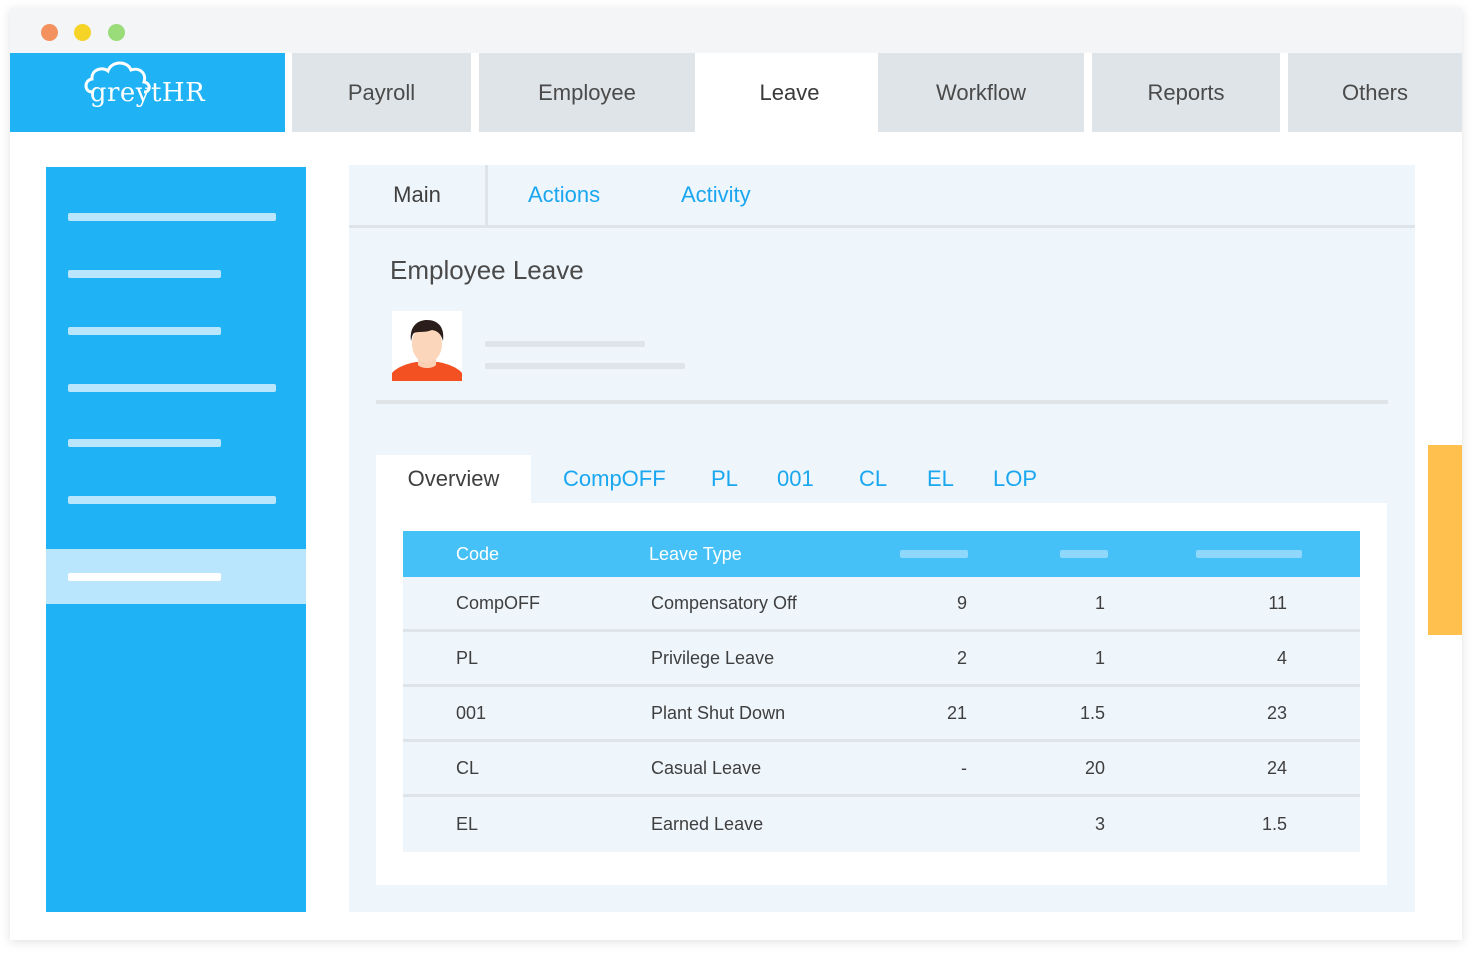 This screenshot has width=1474, height=964. I want to click on cell-col4: 1.5, so click(1092, 712).